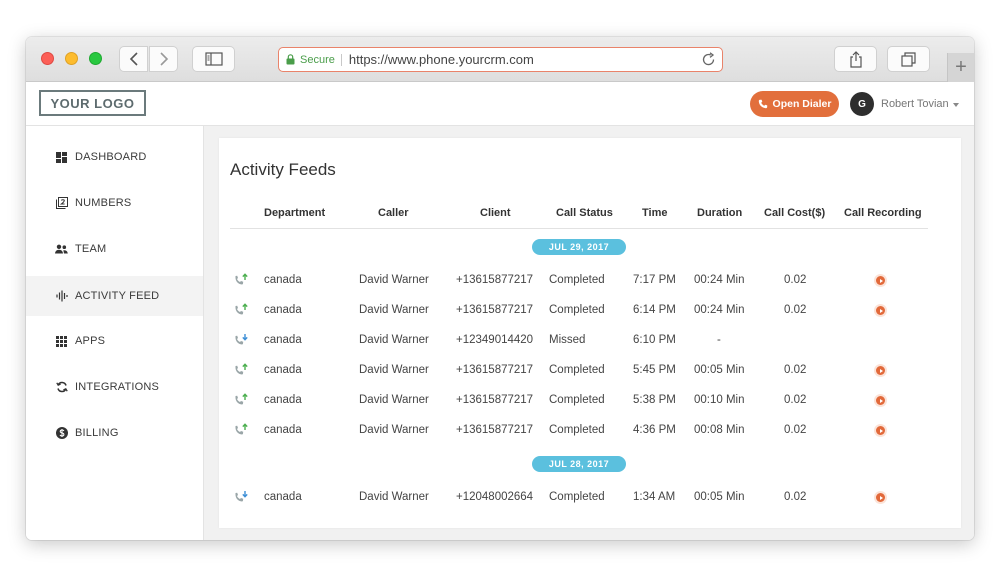 The width and height of the screenshot is (1000, 578). I want to click on avatar: G, so click(862, 104).